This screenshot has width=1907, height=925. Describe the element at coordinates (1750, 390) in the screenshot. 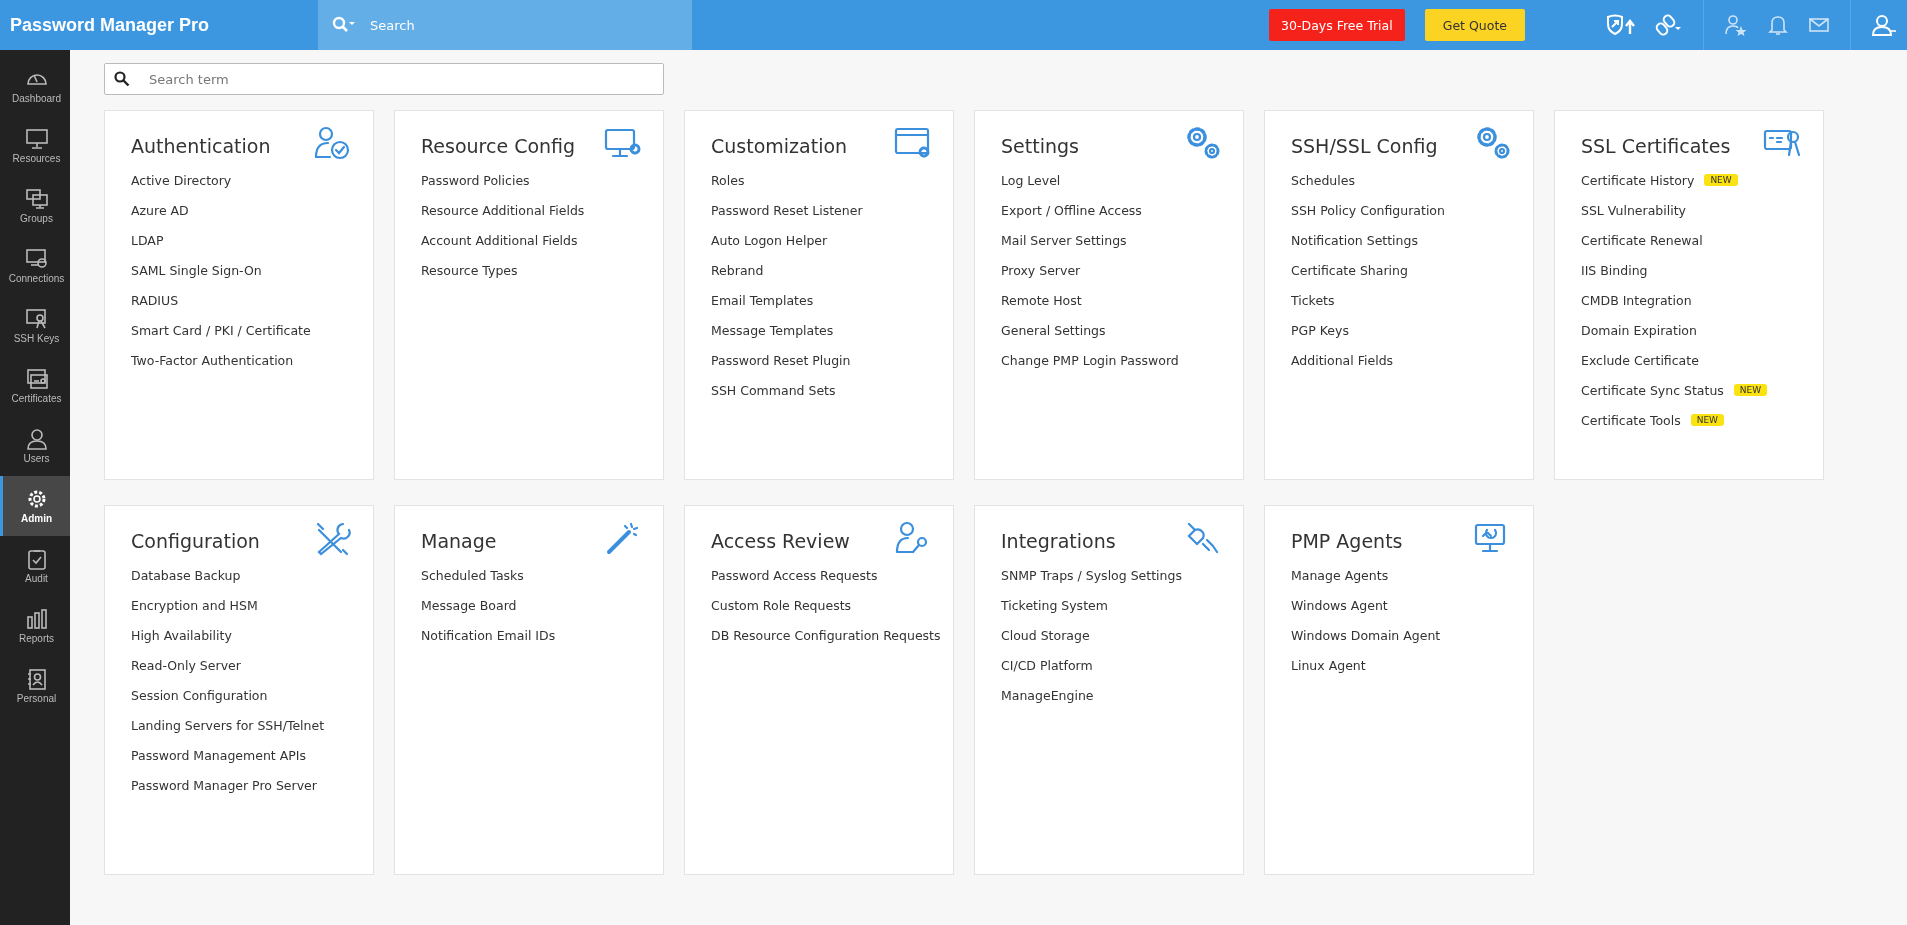

I see `new-badge: NEW` at that location.